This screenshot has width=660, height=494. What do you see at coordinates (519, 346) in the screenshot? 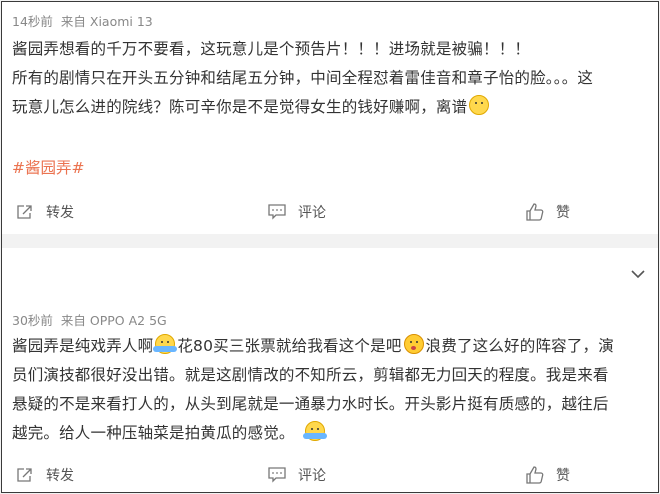
I see `post-line-text: 浪费了这么好的阵容了，演` at bounding box center [519, 346].